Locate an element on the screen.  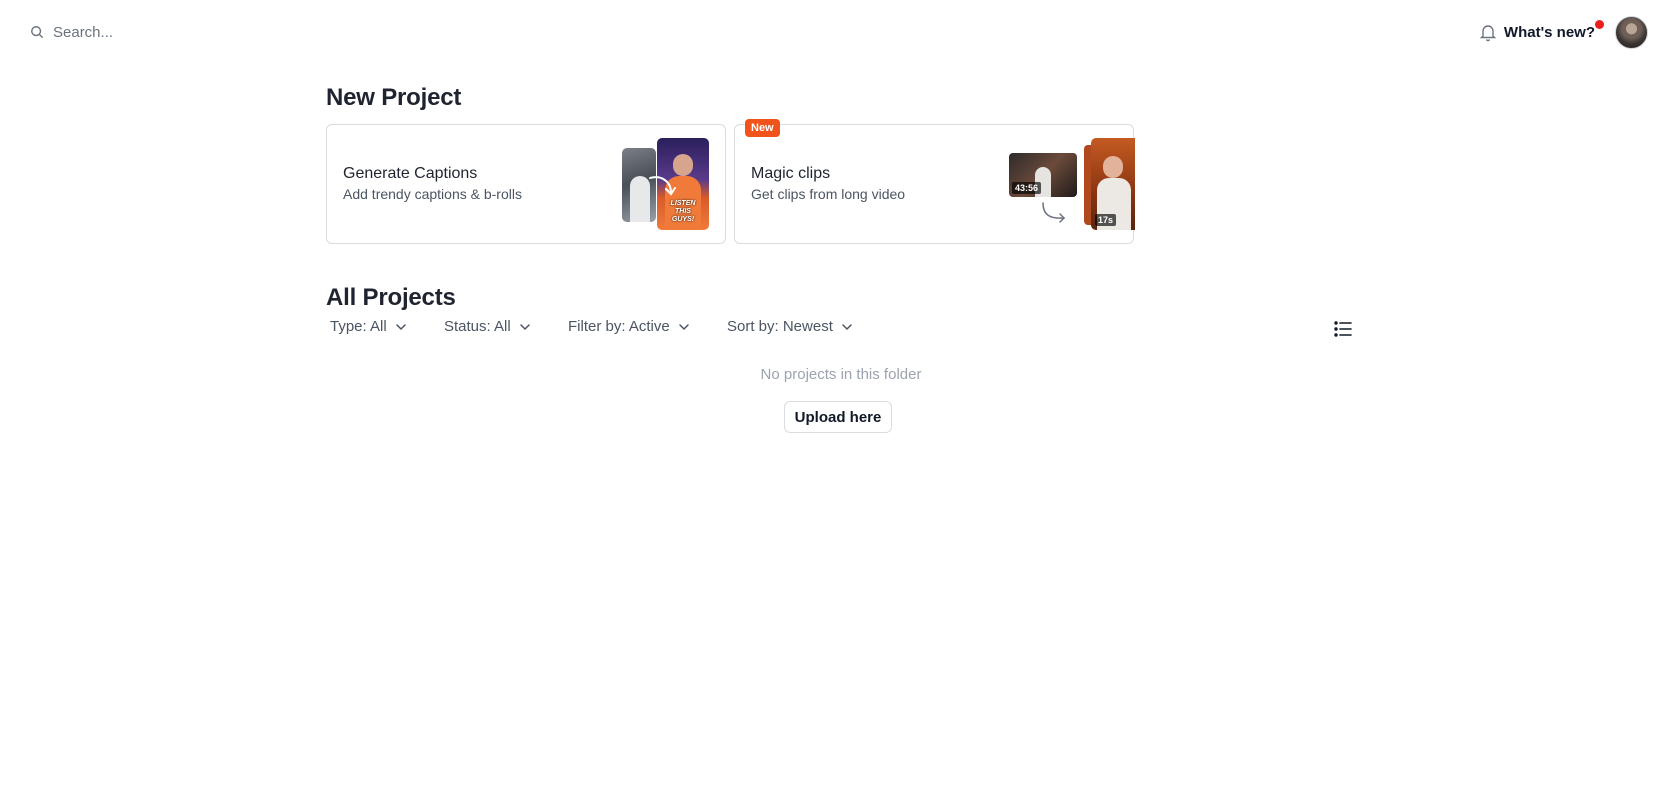
short-clip-thumbnail: 17s is located at coordinates (1113, 184).